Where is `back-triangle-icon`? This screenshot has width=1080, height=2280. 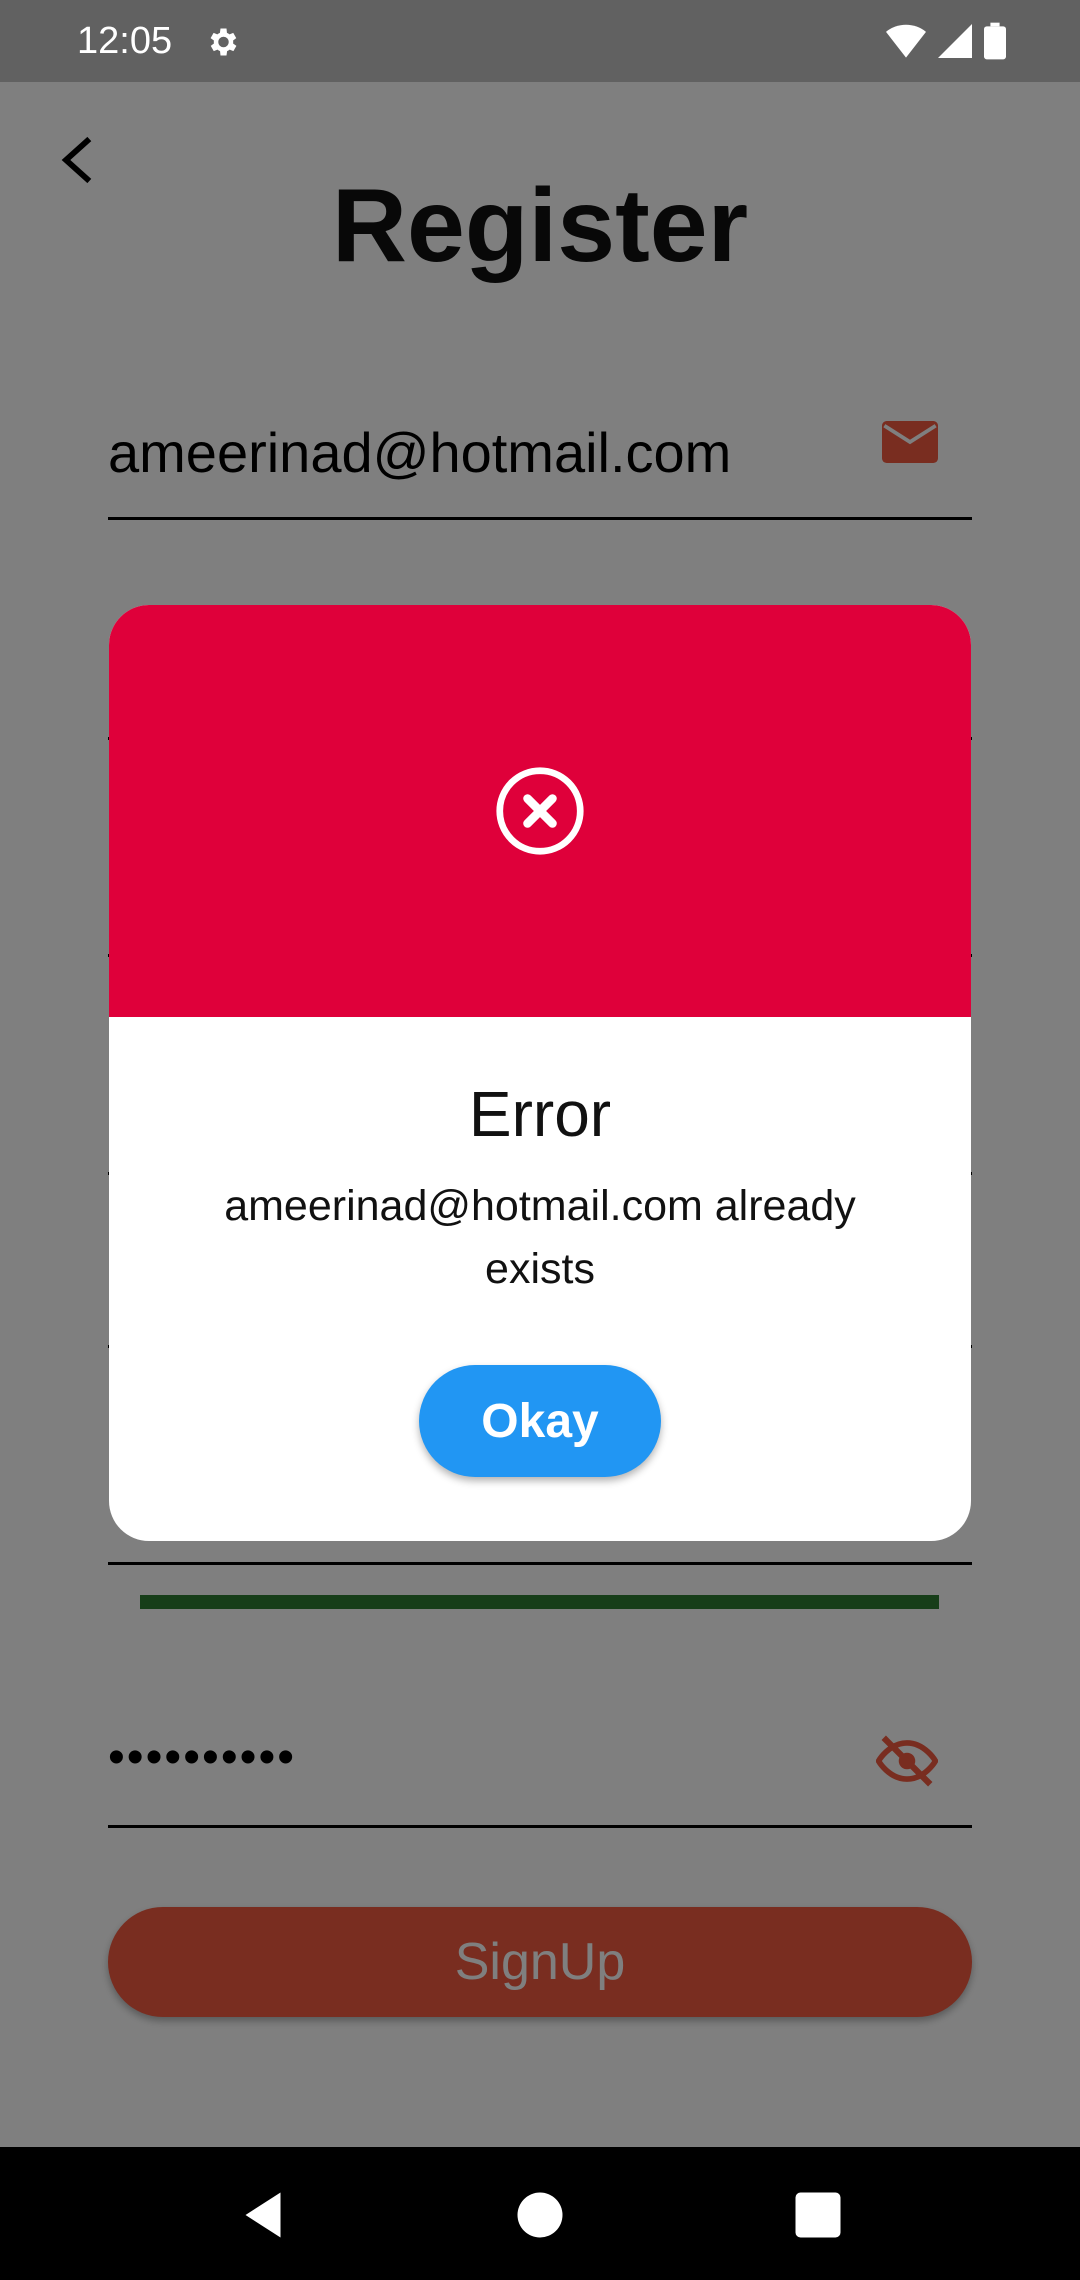
back-triangle-icon is located at coordinates (263, 2215).